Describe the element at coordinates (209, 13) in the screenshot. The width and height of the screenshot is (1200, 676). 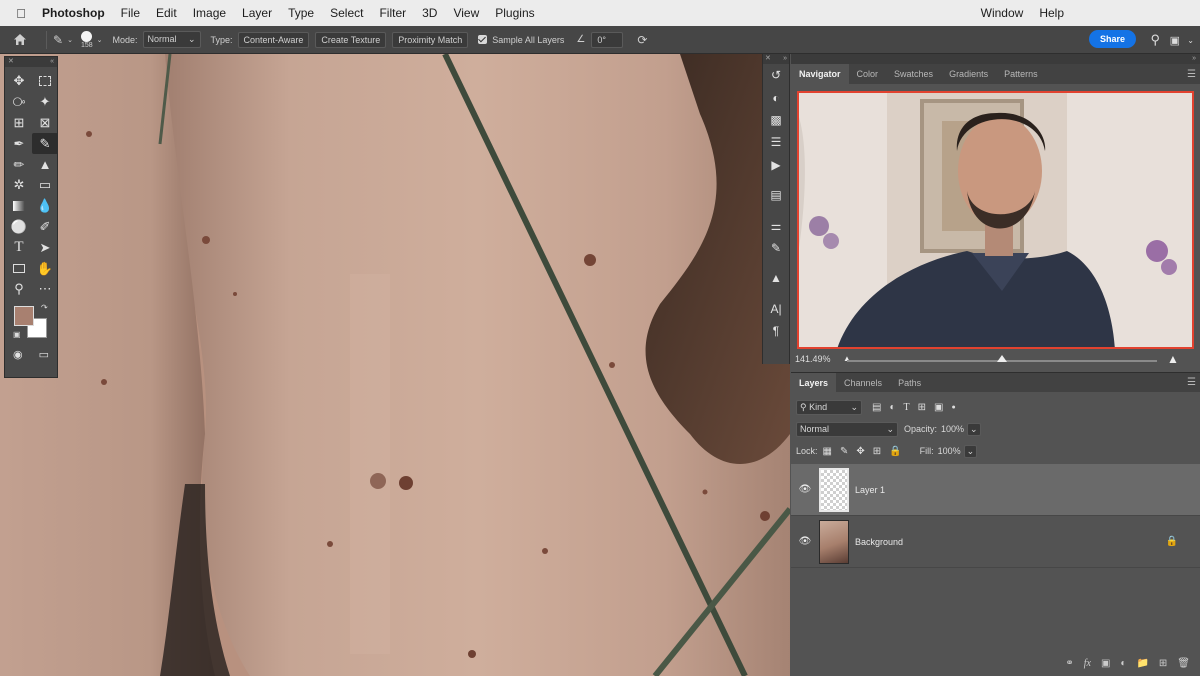
I see `menu-image: Image` at that location.